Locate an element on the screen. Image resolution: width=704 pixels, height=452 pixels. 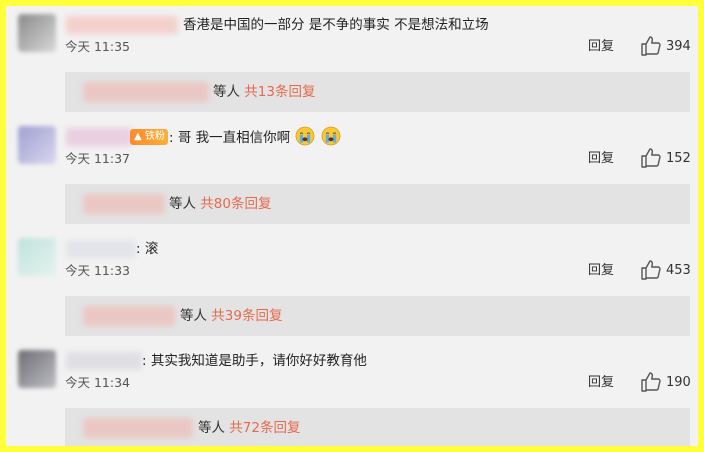
sub-reply-count: 共80条回复 is located at coordinates (235, 204).